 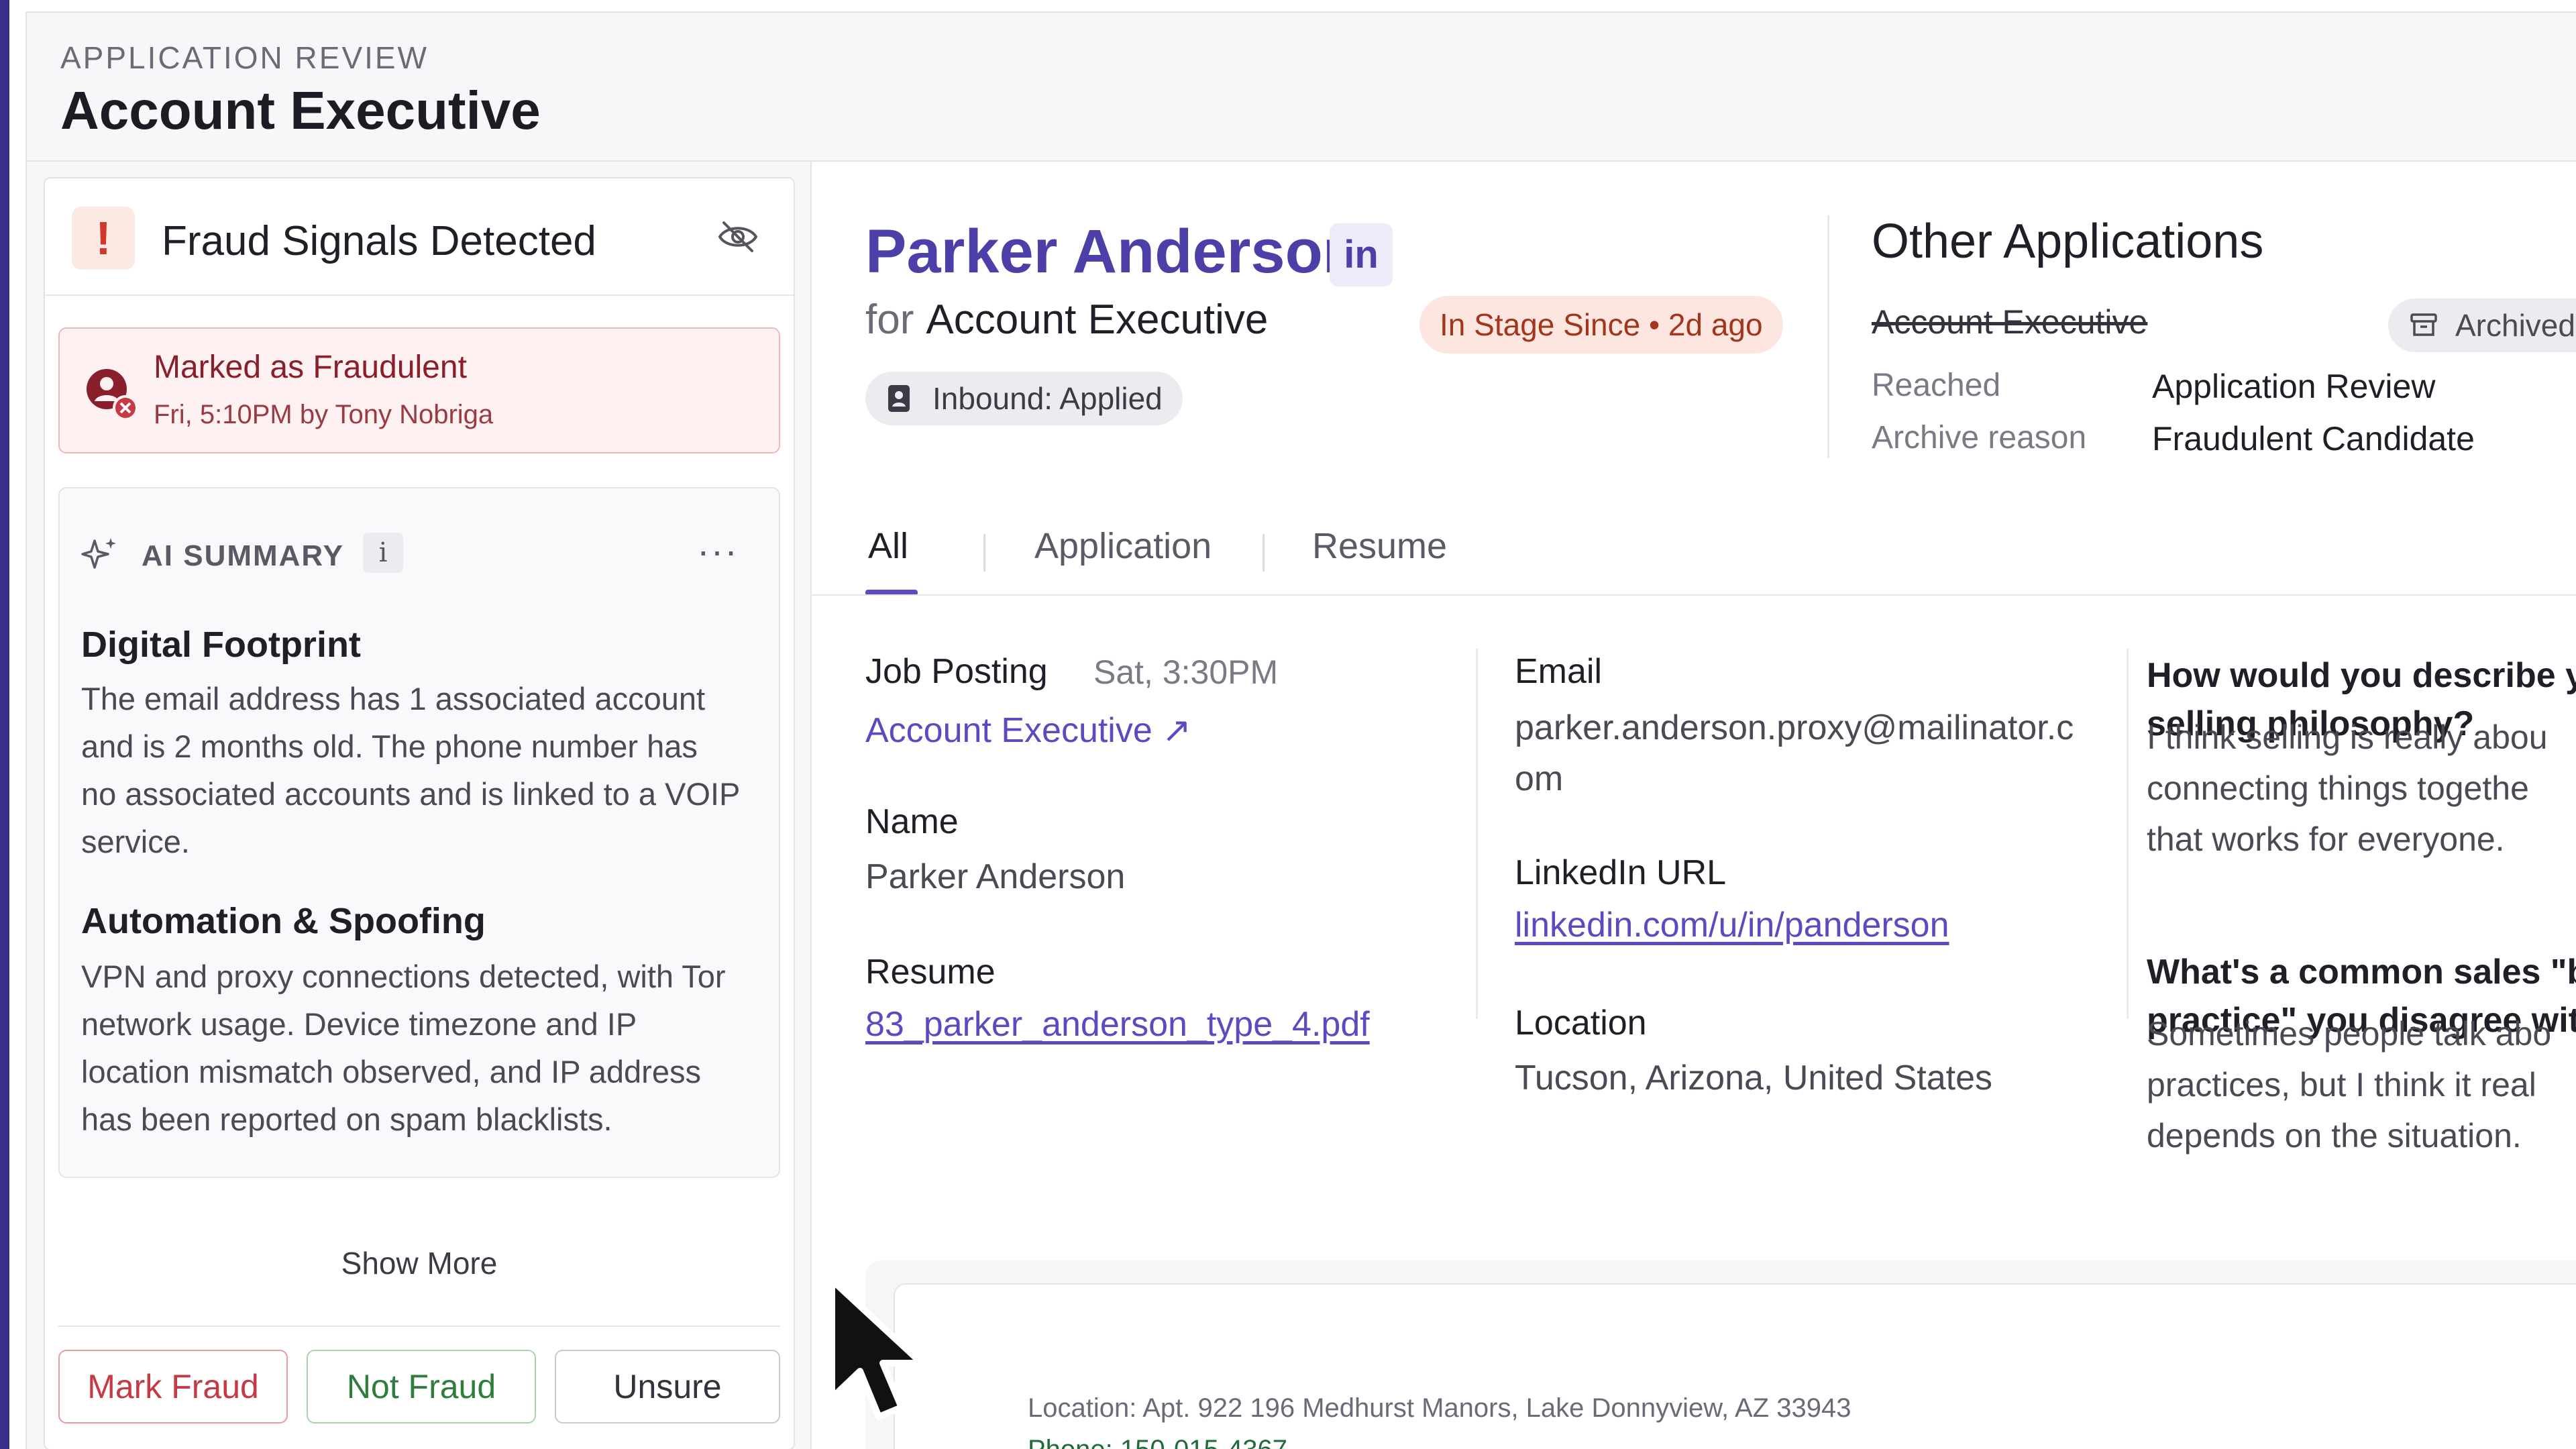 I want to click on archived-status-badge: Archived •, so click(x=2482, y=325).